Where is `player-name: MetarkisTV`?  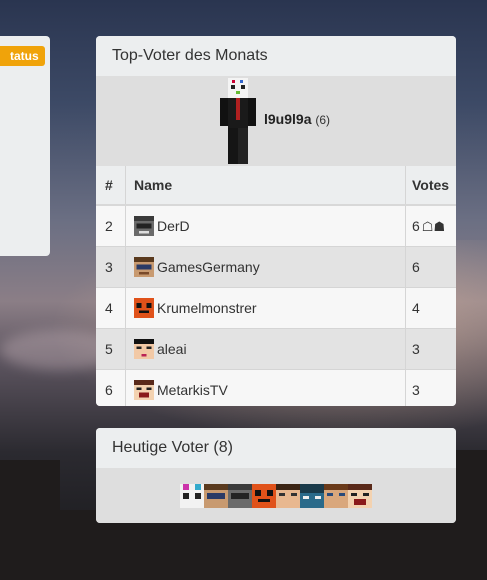 player-name: MetarkisTV is located at coordinates (192, 390).